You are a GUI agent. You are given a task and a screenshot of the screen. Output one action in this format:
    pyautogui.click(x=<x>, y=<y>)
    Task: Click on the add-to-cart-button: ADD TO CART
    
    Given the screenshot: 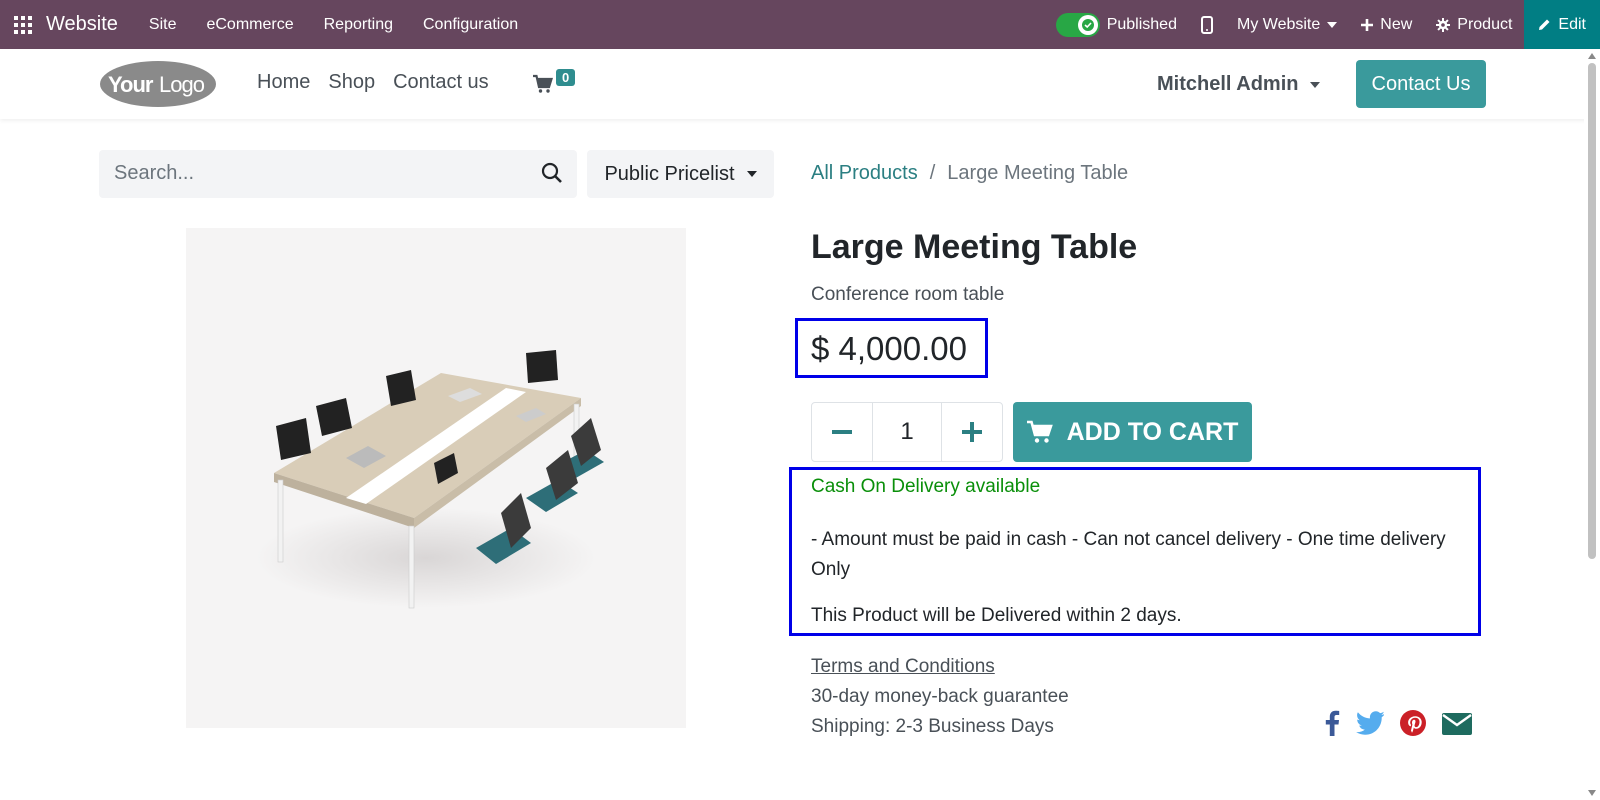 What is the action you would take?
    pyautogui.click(x=1132, y=432)
    